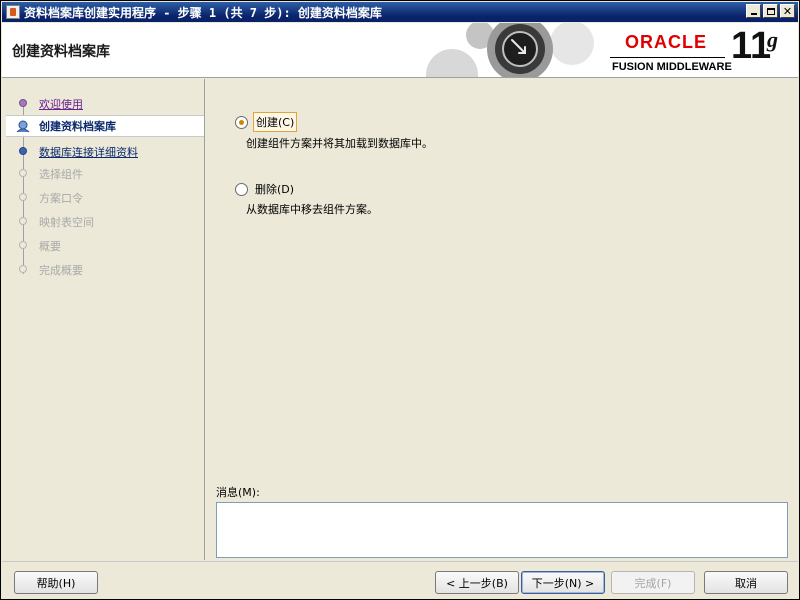  Describe the element at coordinates (312, 209) in the screenshot. I see `drop-description: 从数据库中移去组件方案。` at that location.